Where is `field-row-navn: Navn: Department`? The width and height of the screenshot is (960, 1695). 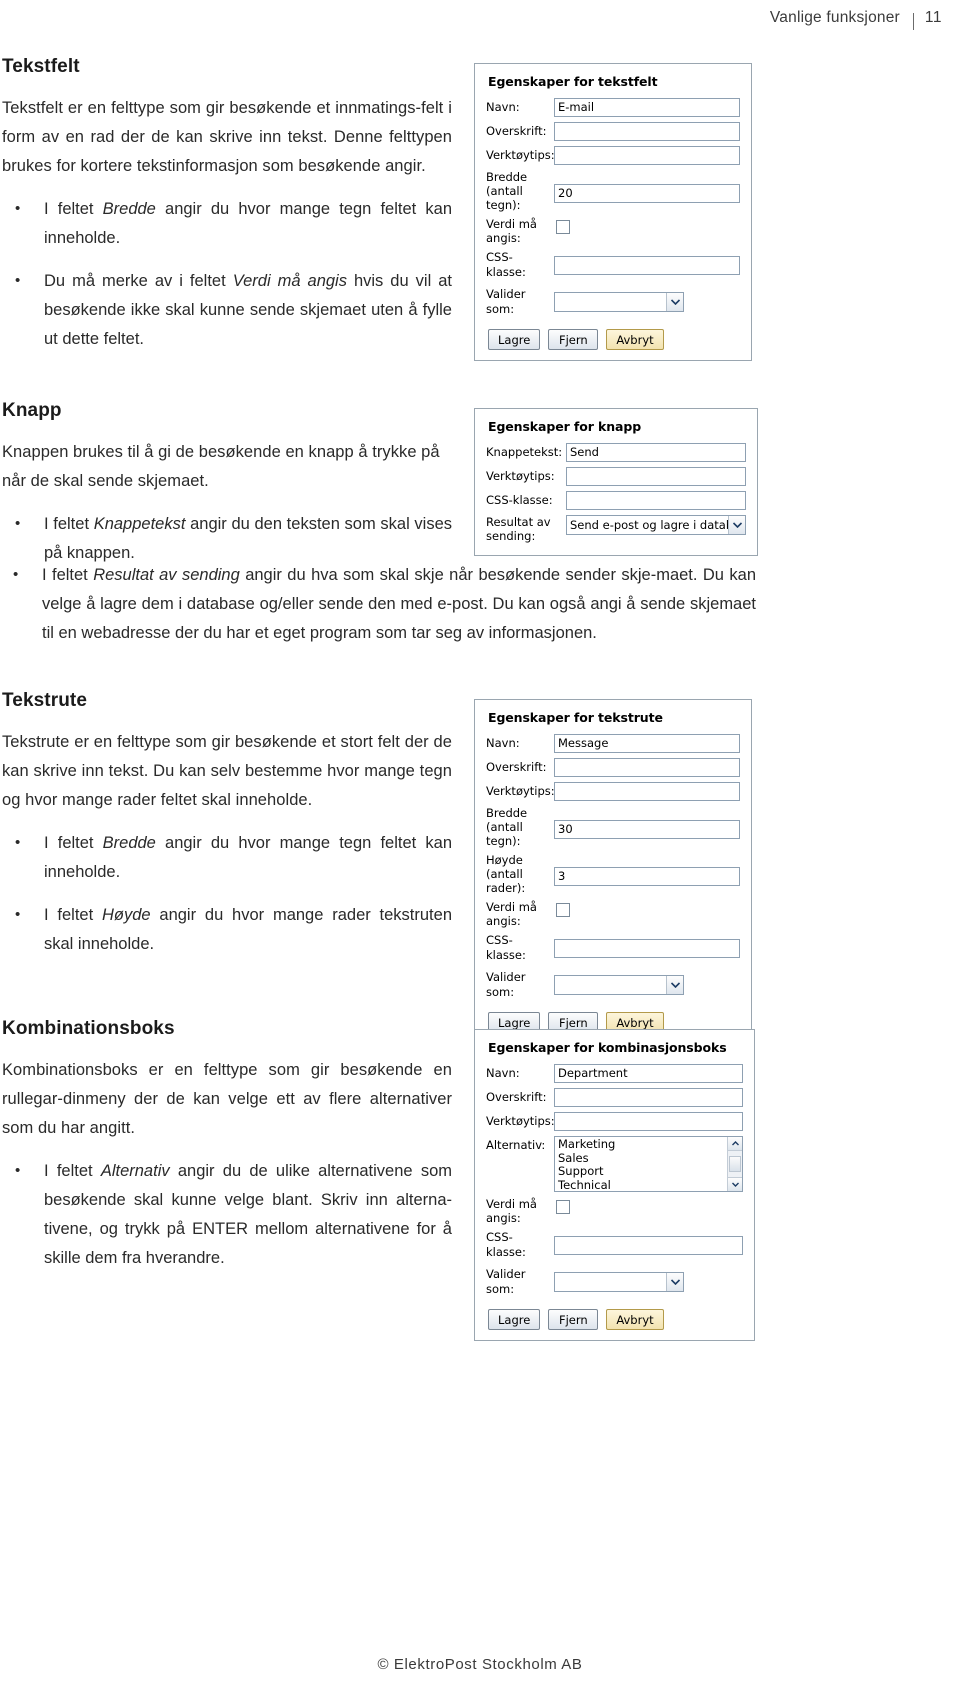 field-row-navn: Navn: Department is located at coordinates (614, 1073).